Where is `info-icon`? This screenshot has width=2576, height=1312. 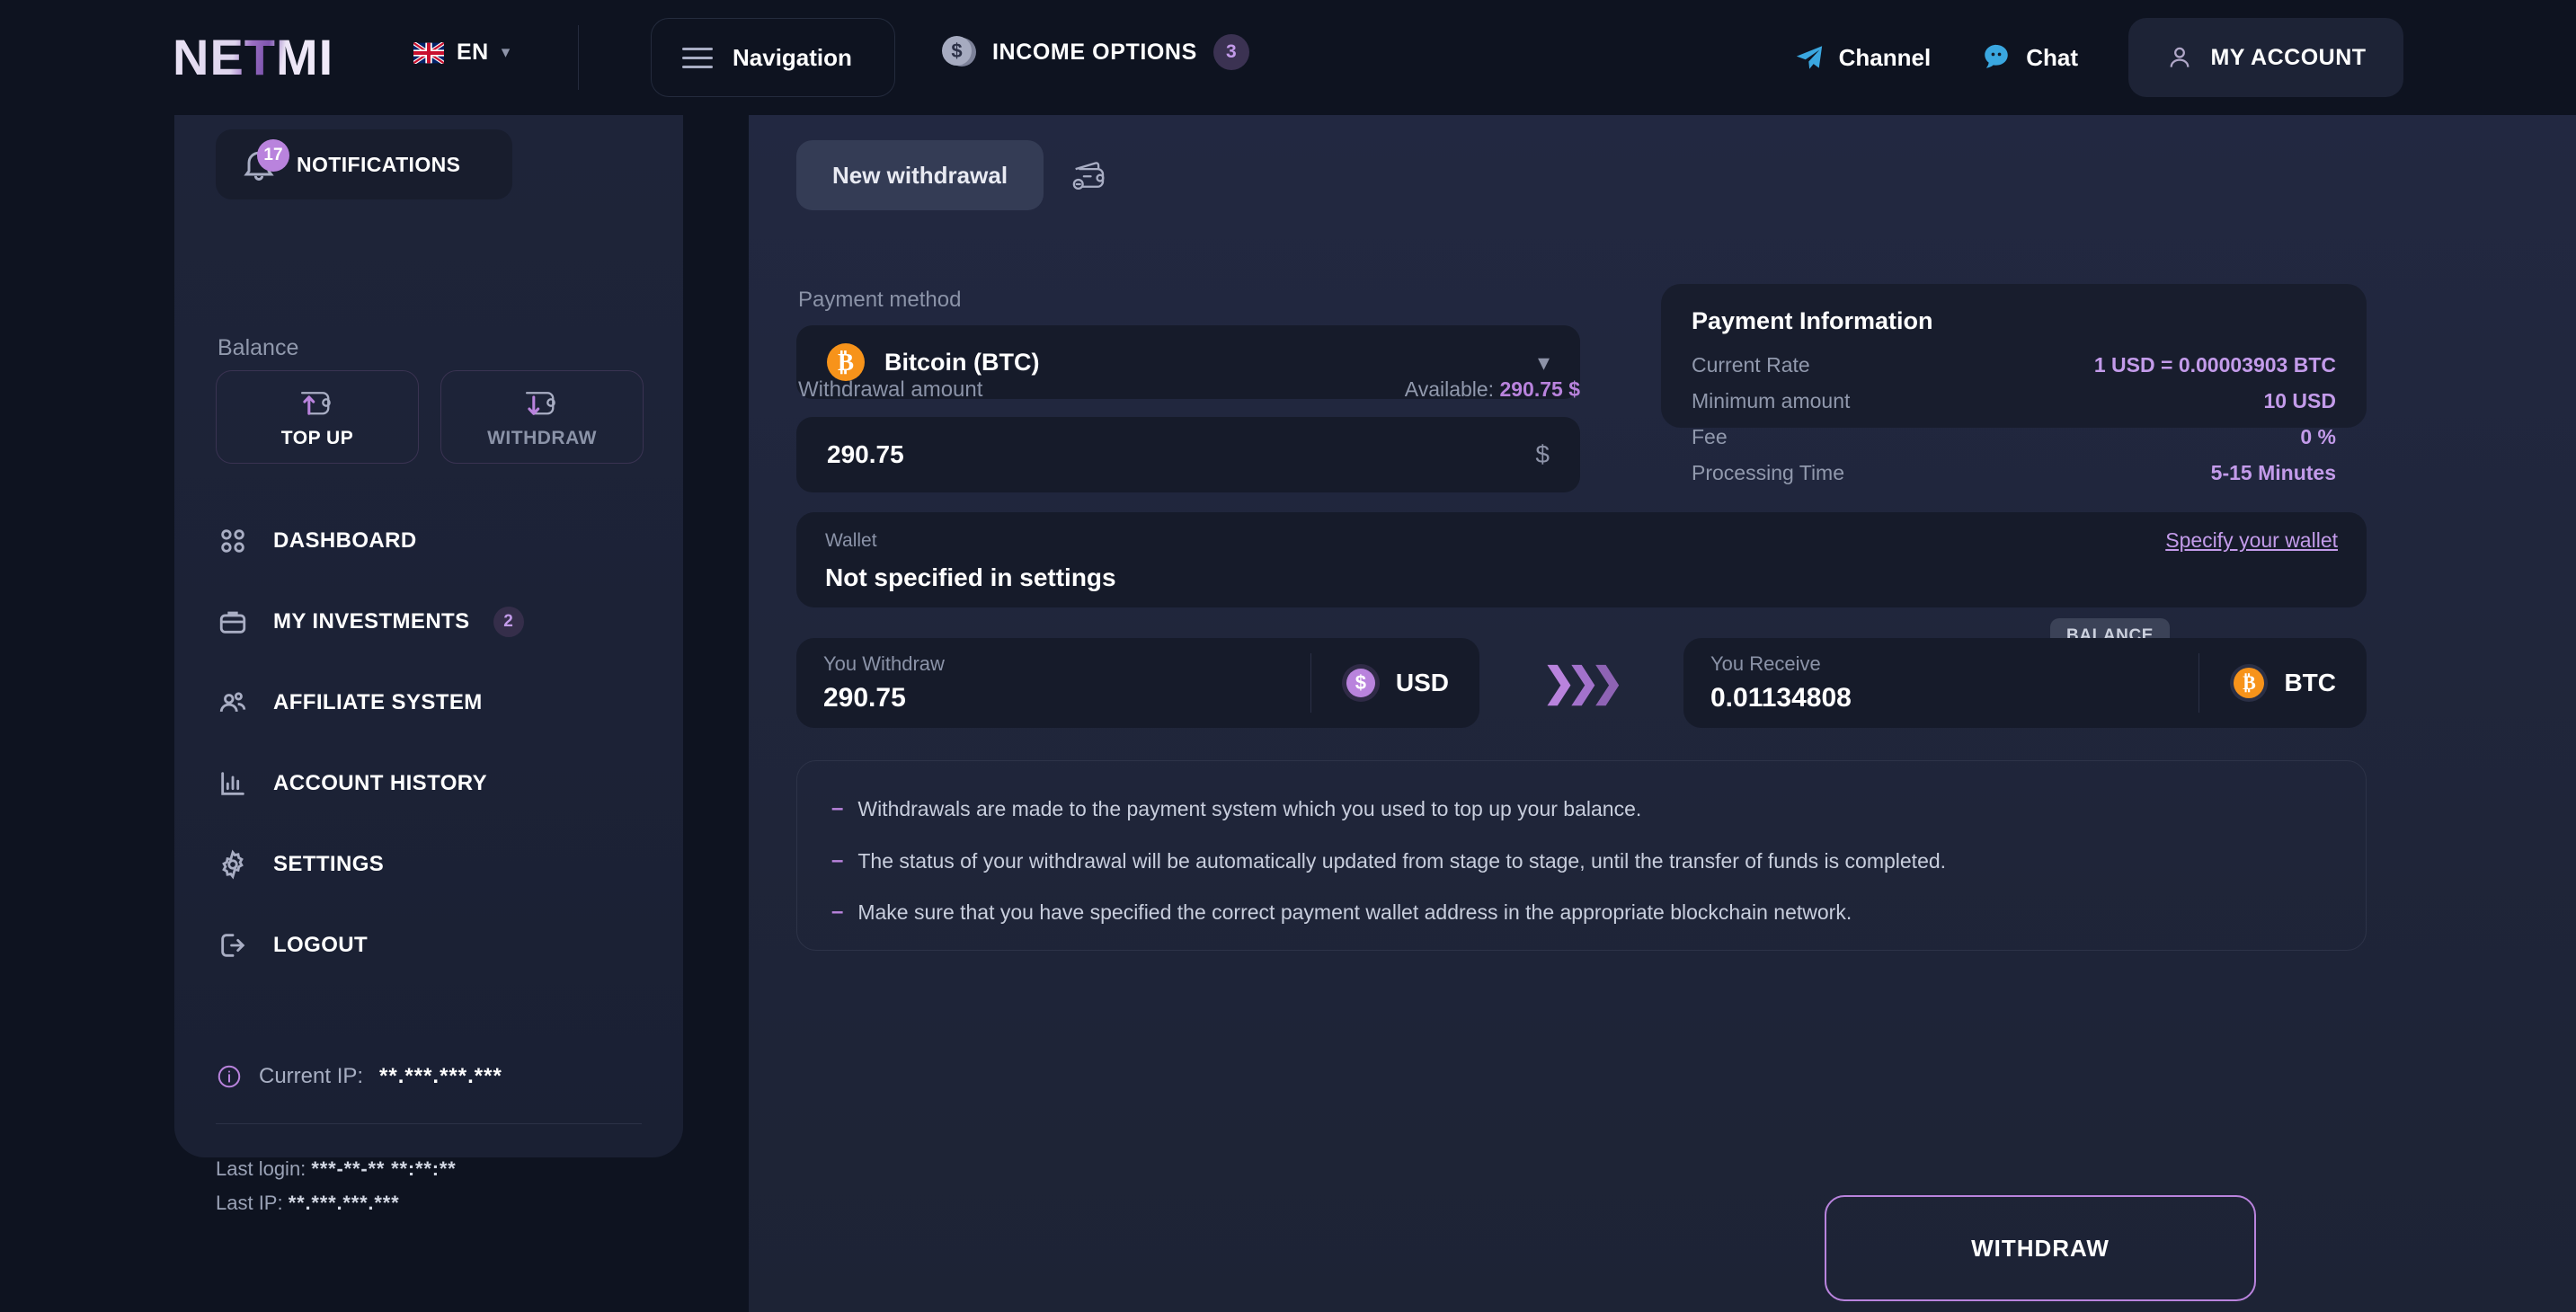
info-icon is located at coordinates (229, 1076).